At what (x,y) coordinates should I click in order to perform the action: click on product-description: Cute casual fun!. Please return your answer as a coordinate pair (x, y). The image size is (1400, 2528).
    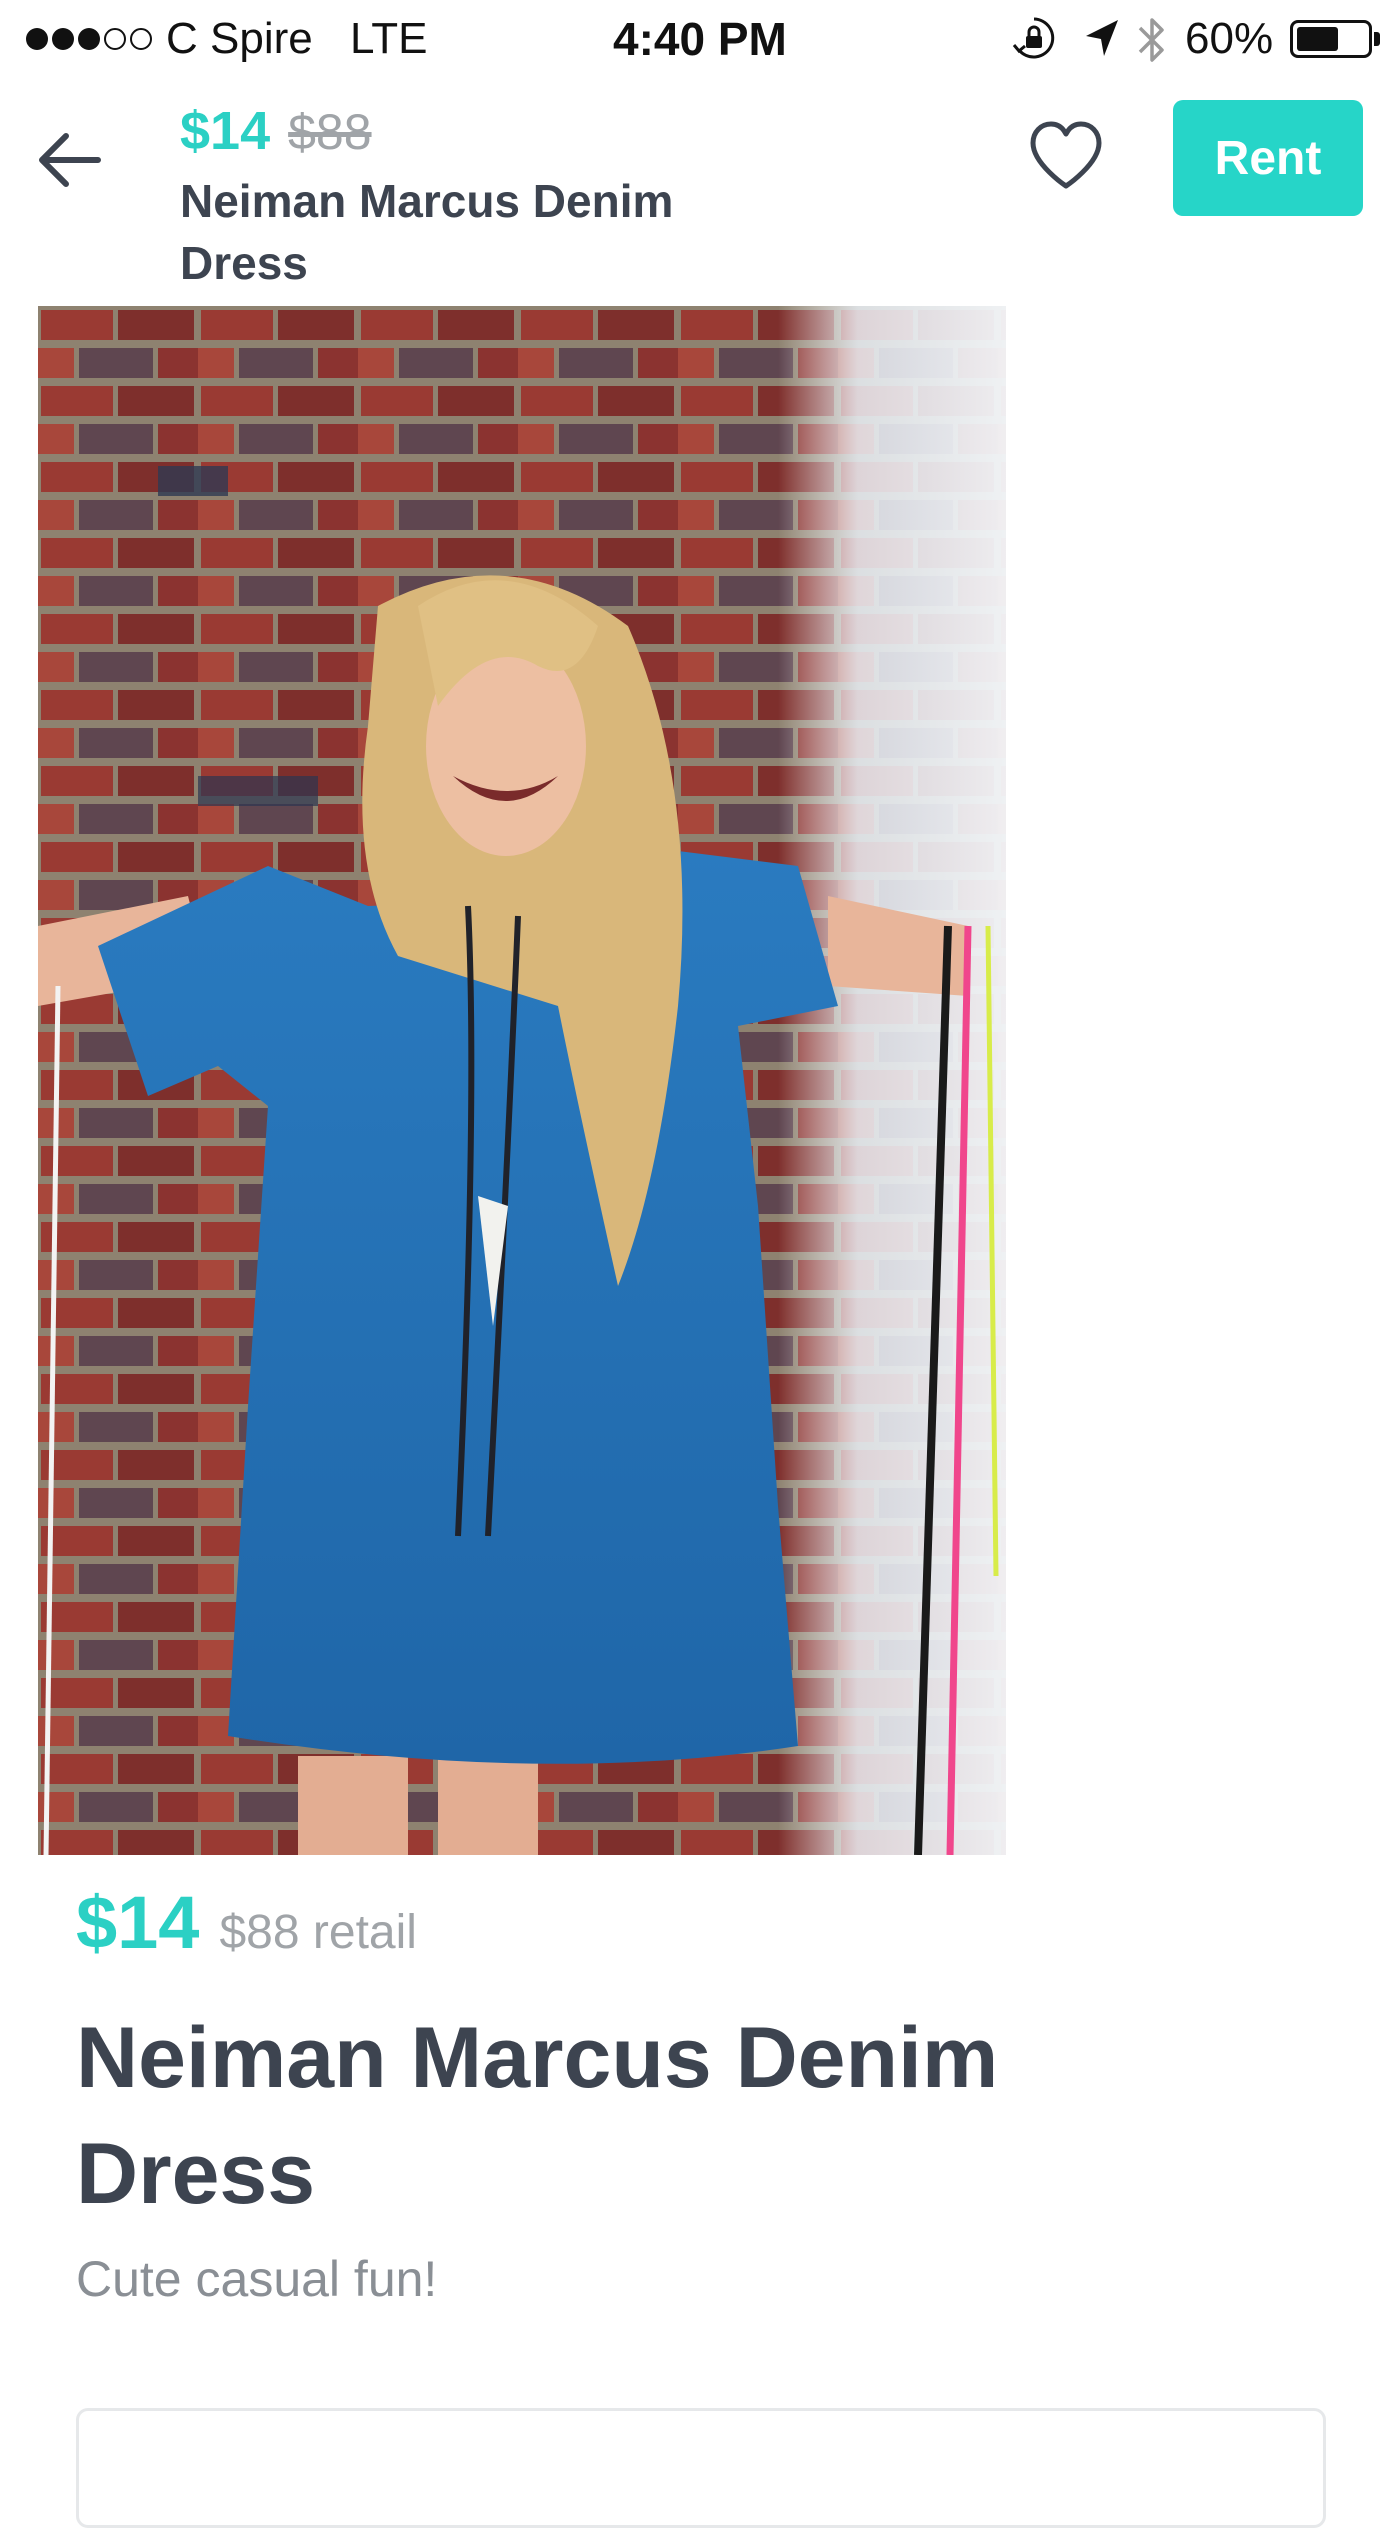
    Looking at the image, I should click on (257, 2279).